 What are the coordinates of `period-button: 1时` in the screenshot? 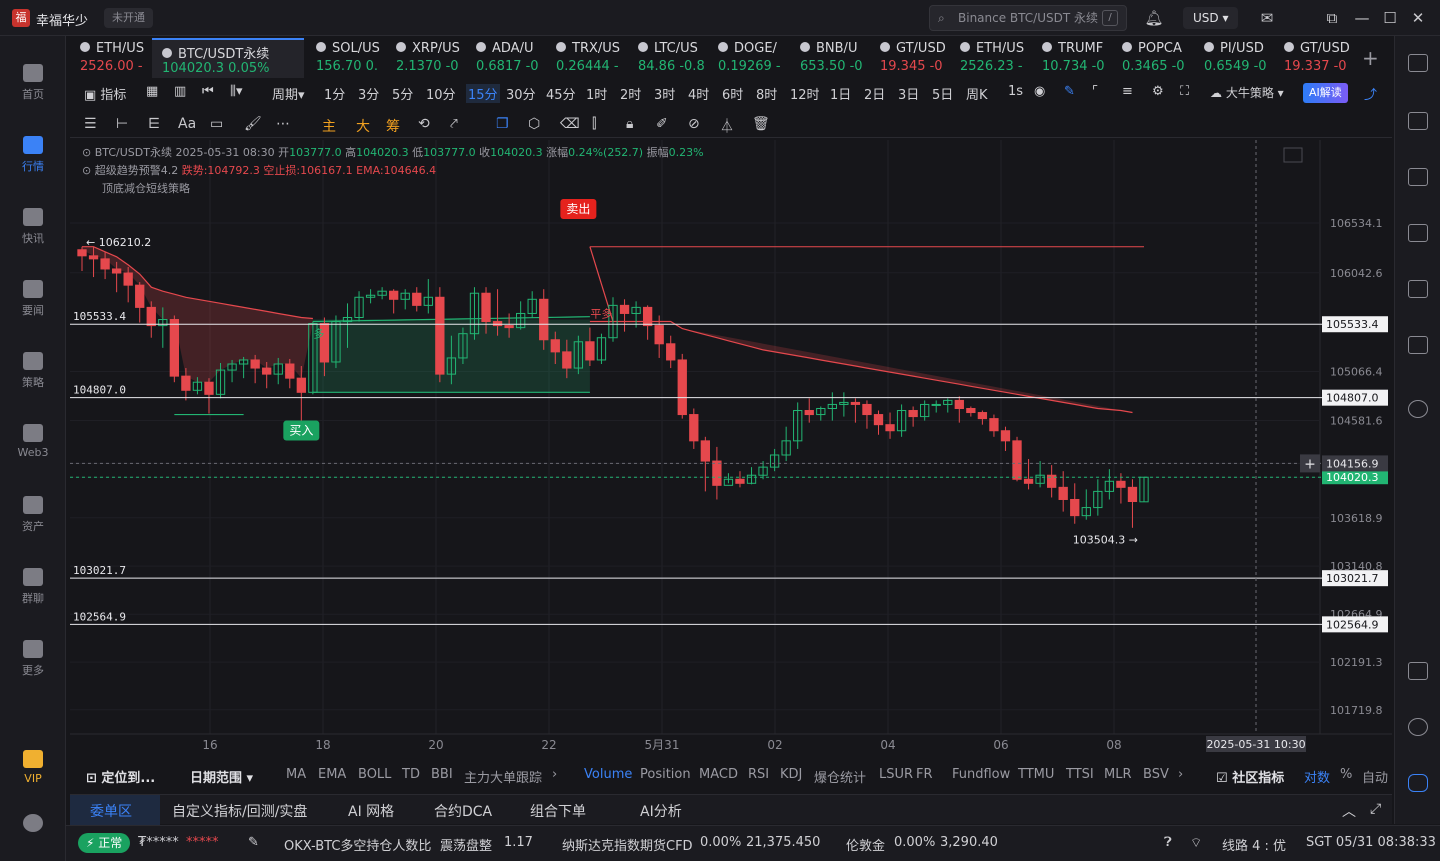 It's located at (596, 93).